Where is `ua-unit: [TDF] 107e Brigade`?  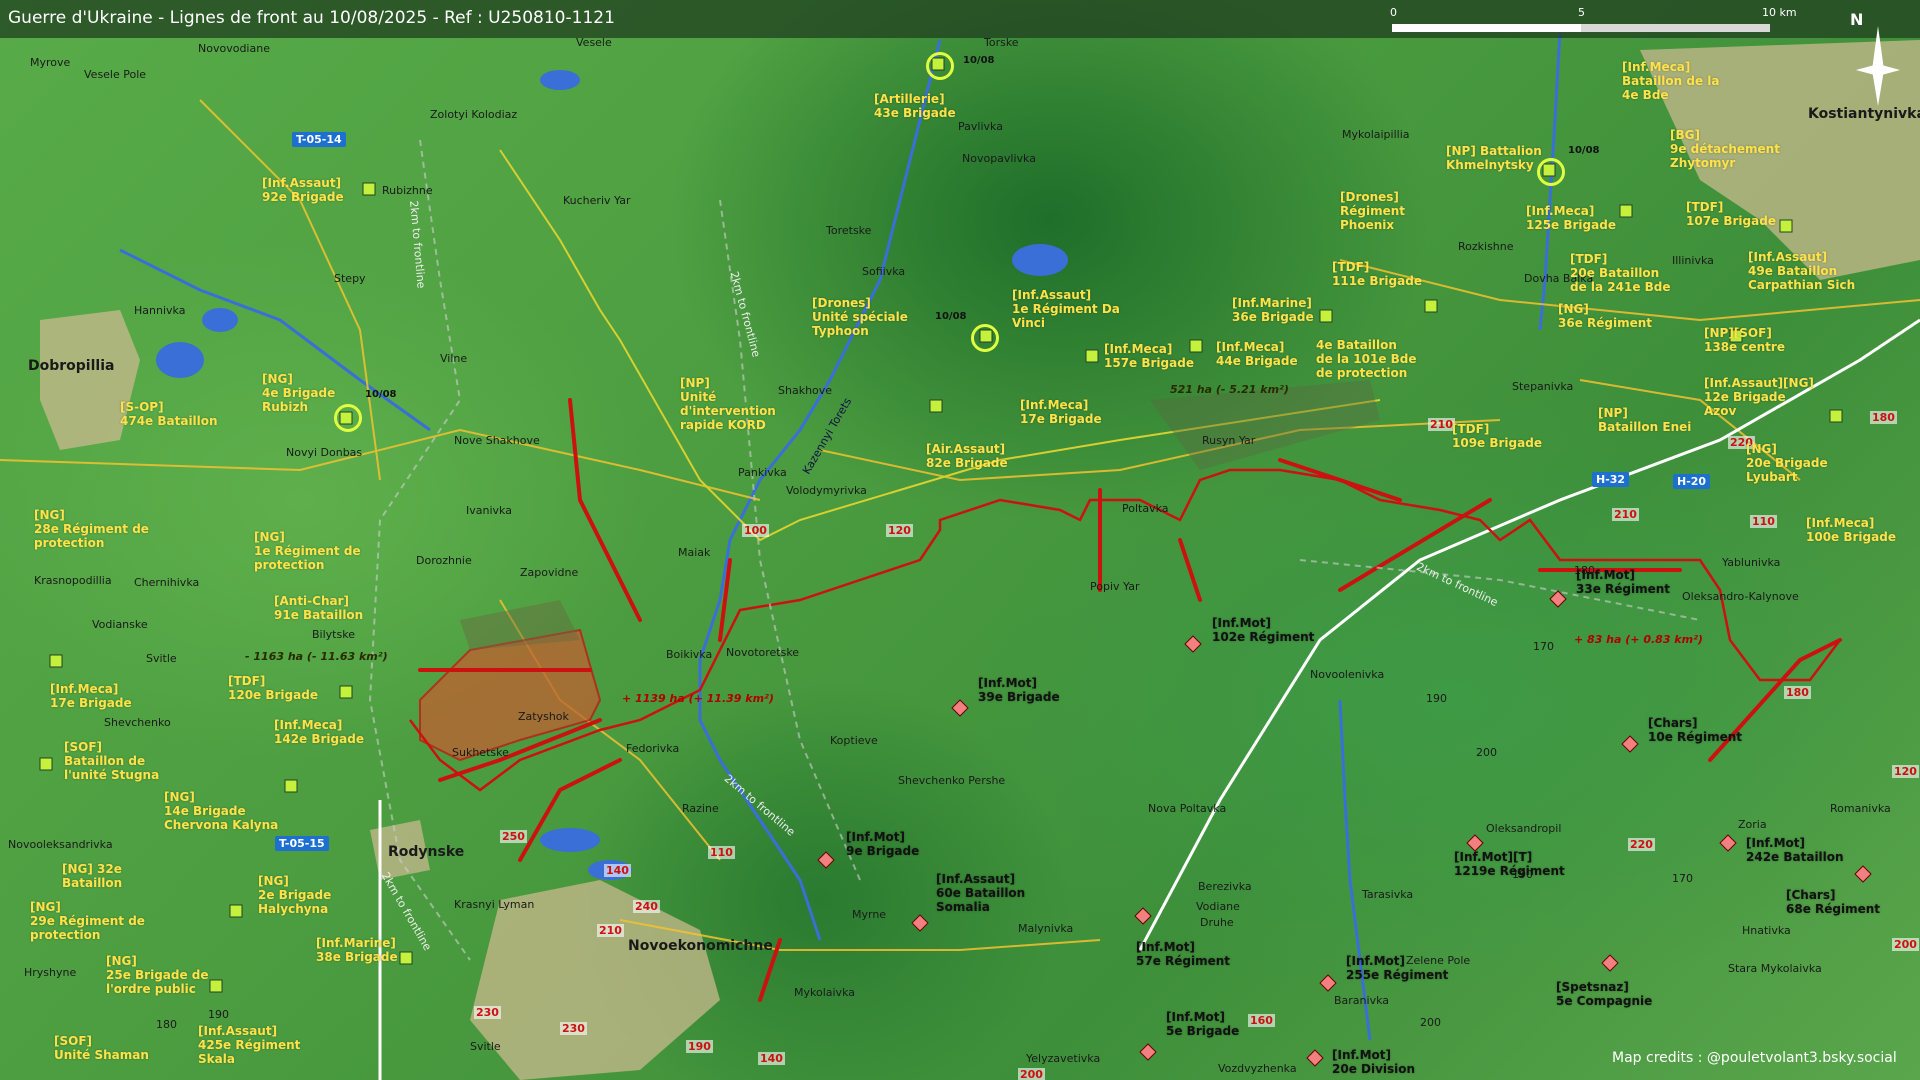 ua-unit: [TDF] 107e Brigade is located at coordinates (1731, 214).